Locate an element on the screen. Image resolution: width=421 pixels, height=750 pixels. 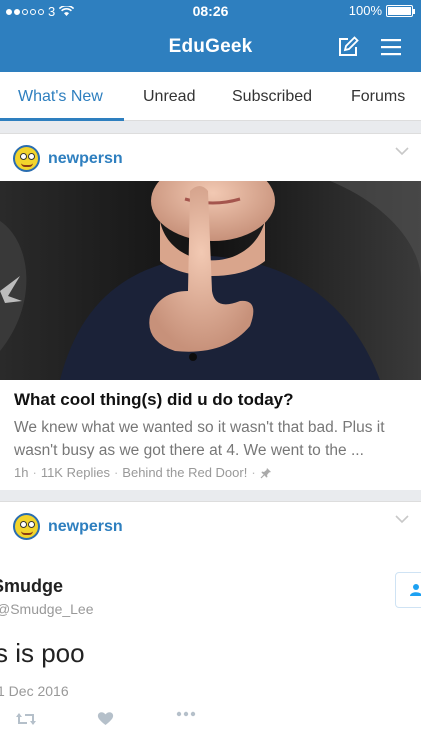
tweet-handle: @Smudge_Lee is located at coordinates (47, 609).